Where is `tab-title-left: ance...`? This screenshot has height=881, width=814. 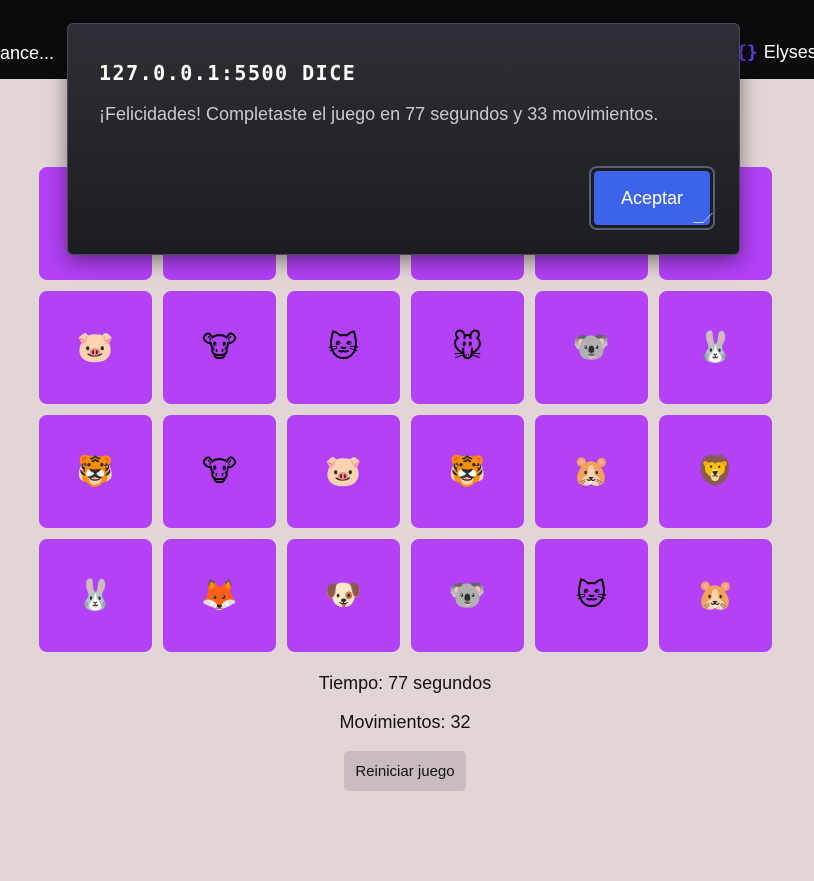
tab-title-left: ance... is located at coordinates (27, 53).